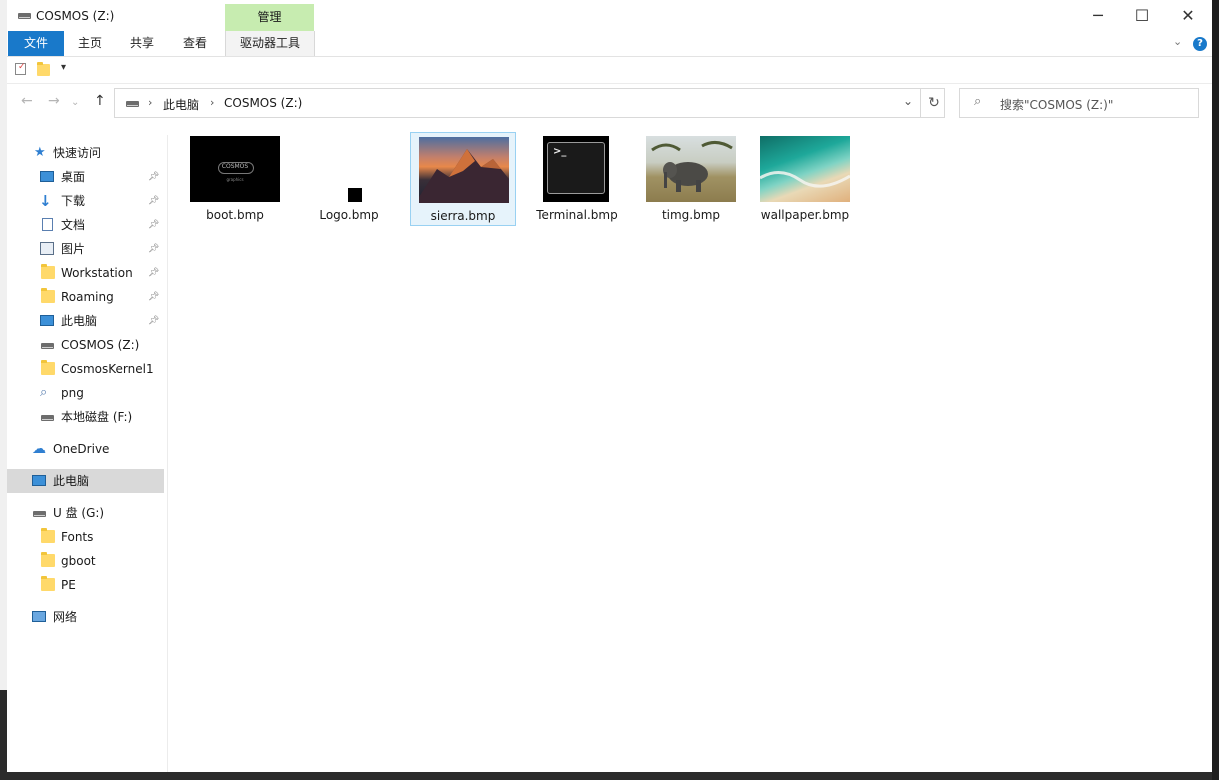 This screenshot has height=780, width=1219. I want to click on maximize-button: ☐, so click(1142, 16).